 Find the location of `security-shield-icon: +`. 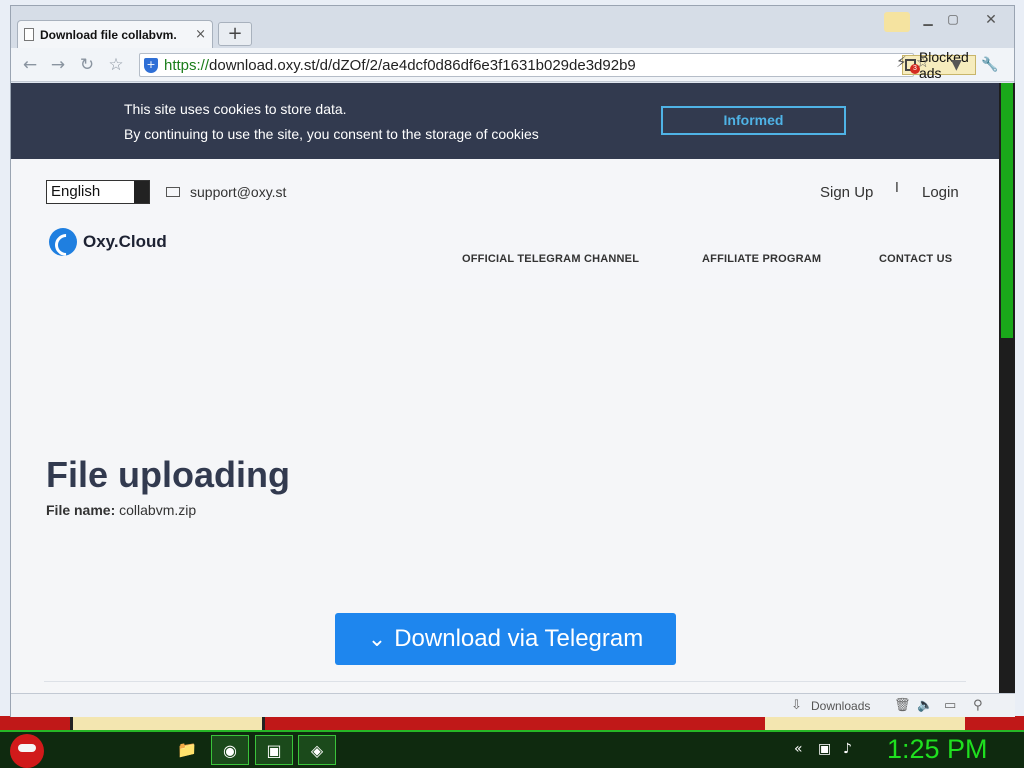

security-shield-icon: + is located at coordinates (151, 65).